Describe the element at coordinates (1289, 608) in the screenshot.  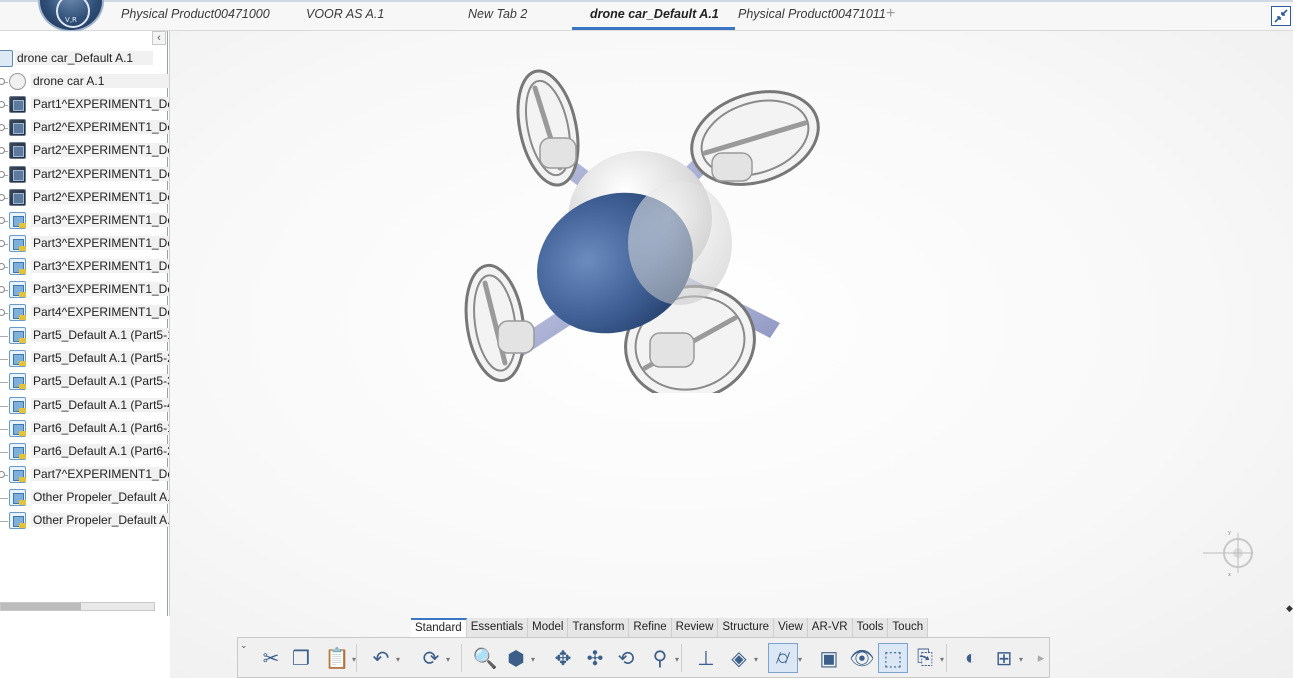
I see `collapse-right-arrow-icon: ◆` at that location.